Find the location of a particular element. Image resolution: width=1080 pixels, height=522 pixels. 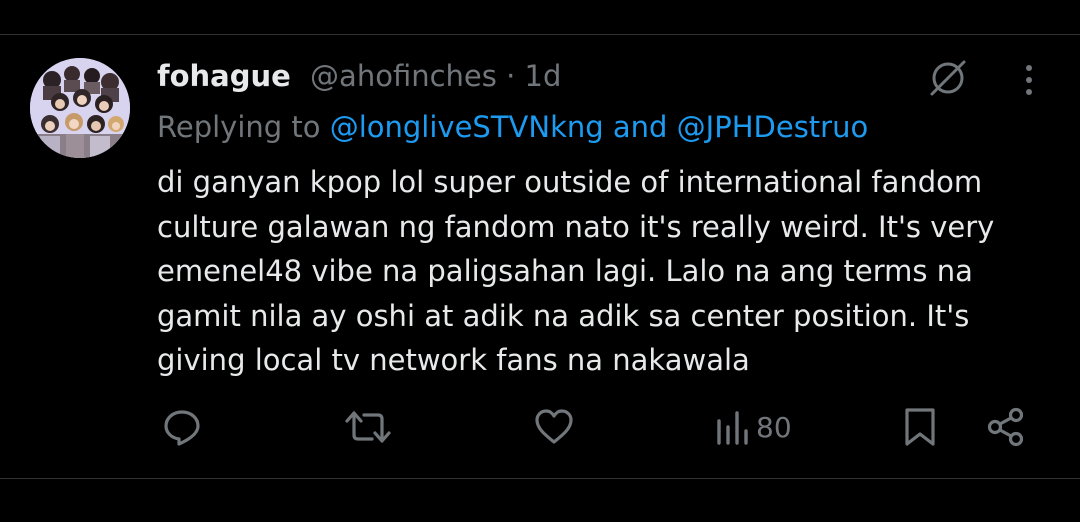

views-button: 80 is located at coordinates (753, 427).